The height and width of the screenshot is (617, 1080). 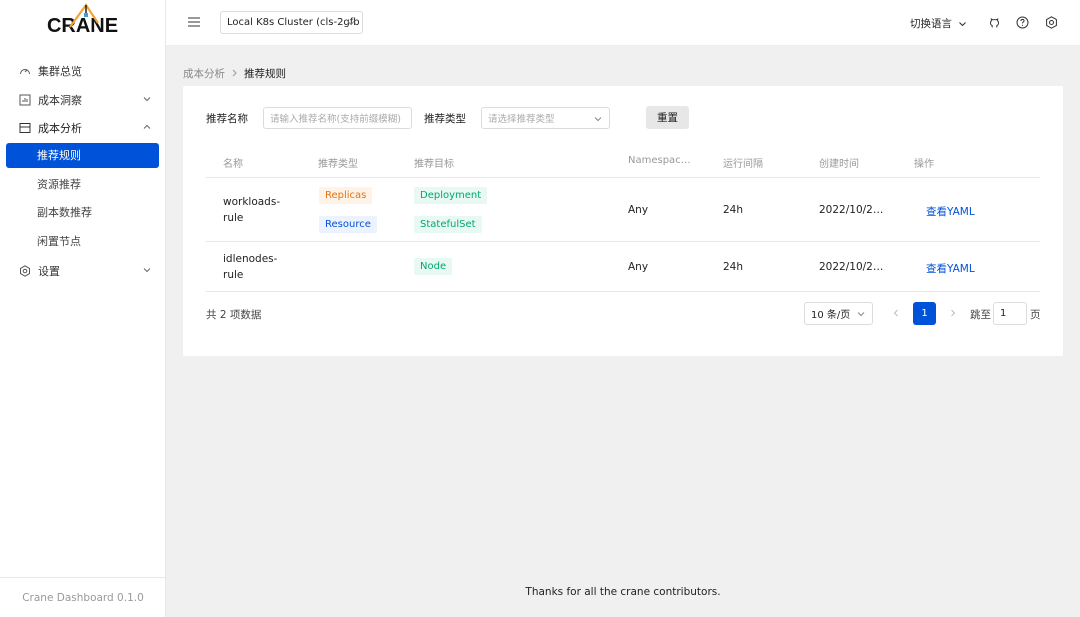 I want to click on cluster-select-value: Local K8s Cluster (cls-2gfb, so click(x=293, y=22).